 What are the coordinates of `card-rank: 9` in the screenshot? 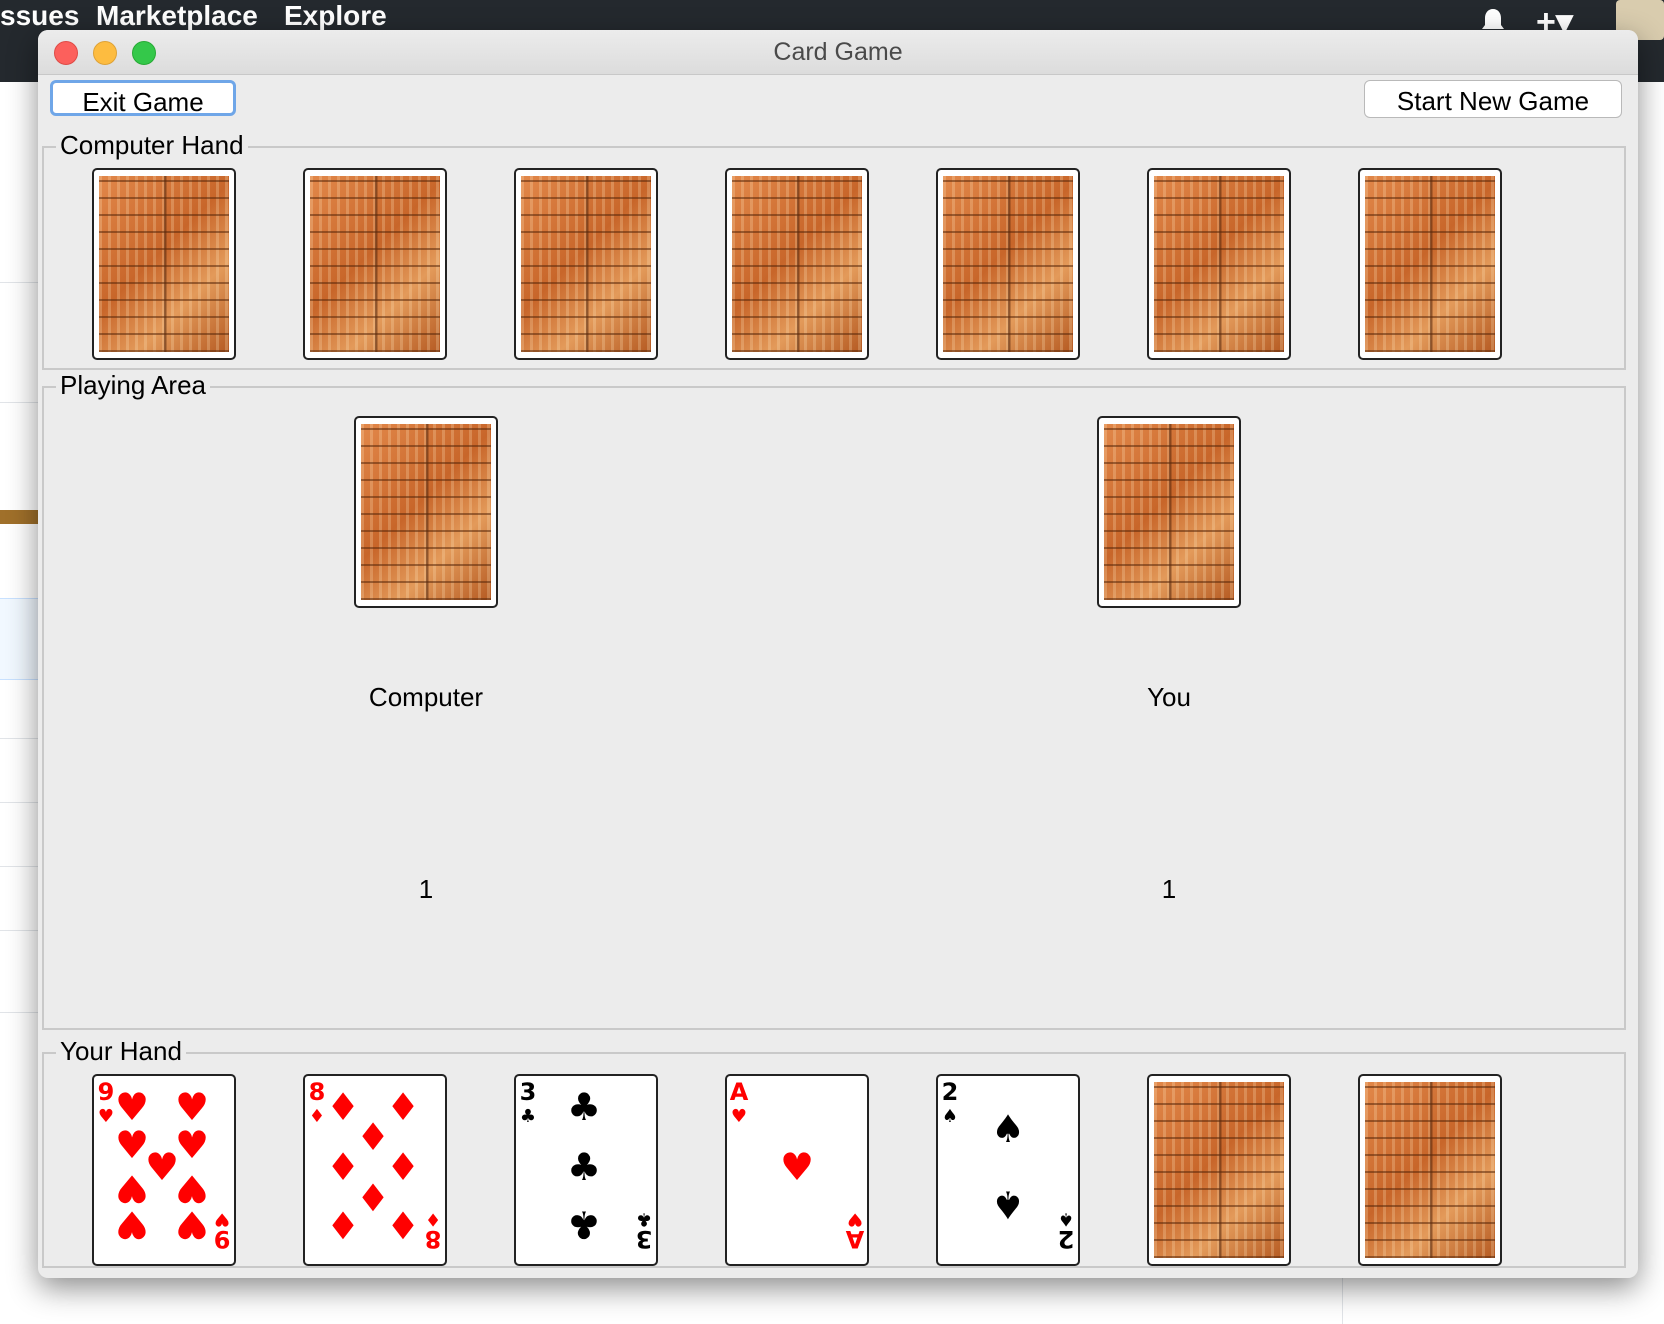 It's located at (106, 1092).